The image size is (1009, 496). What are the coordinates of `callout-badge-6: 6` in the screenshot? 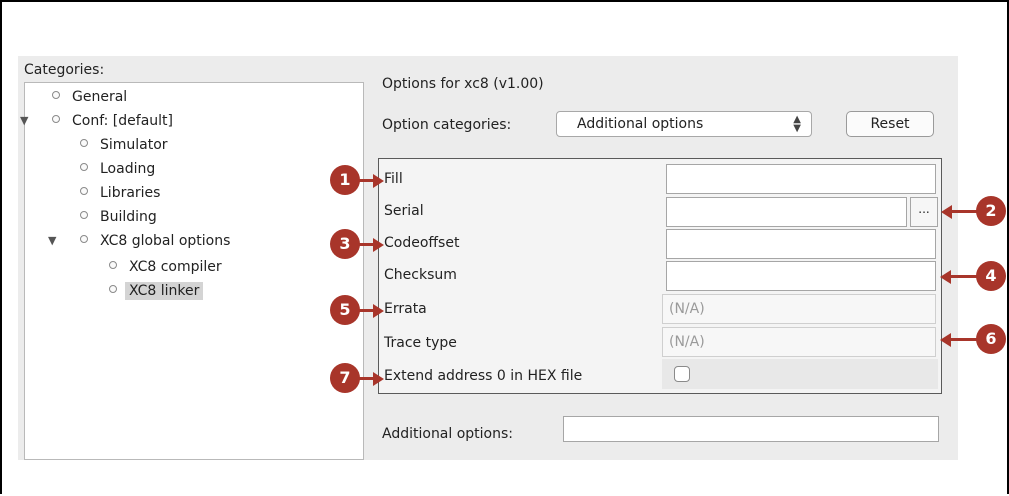 It's located at (991, 339).